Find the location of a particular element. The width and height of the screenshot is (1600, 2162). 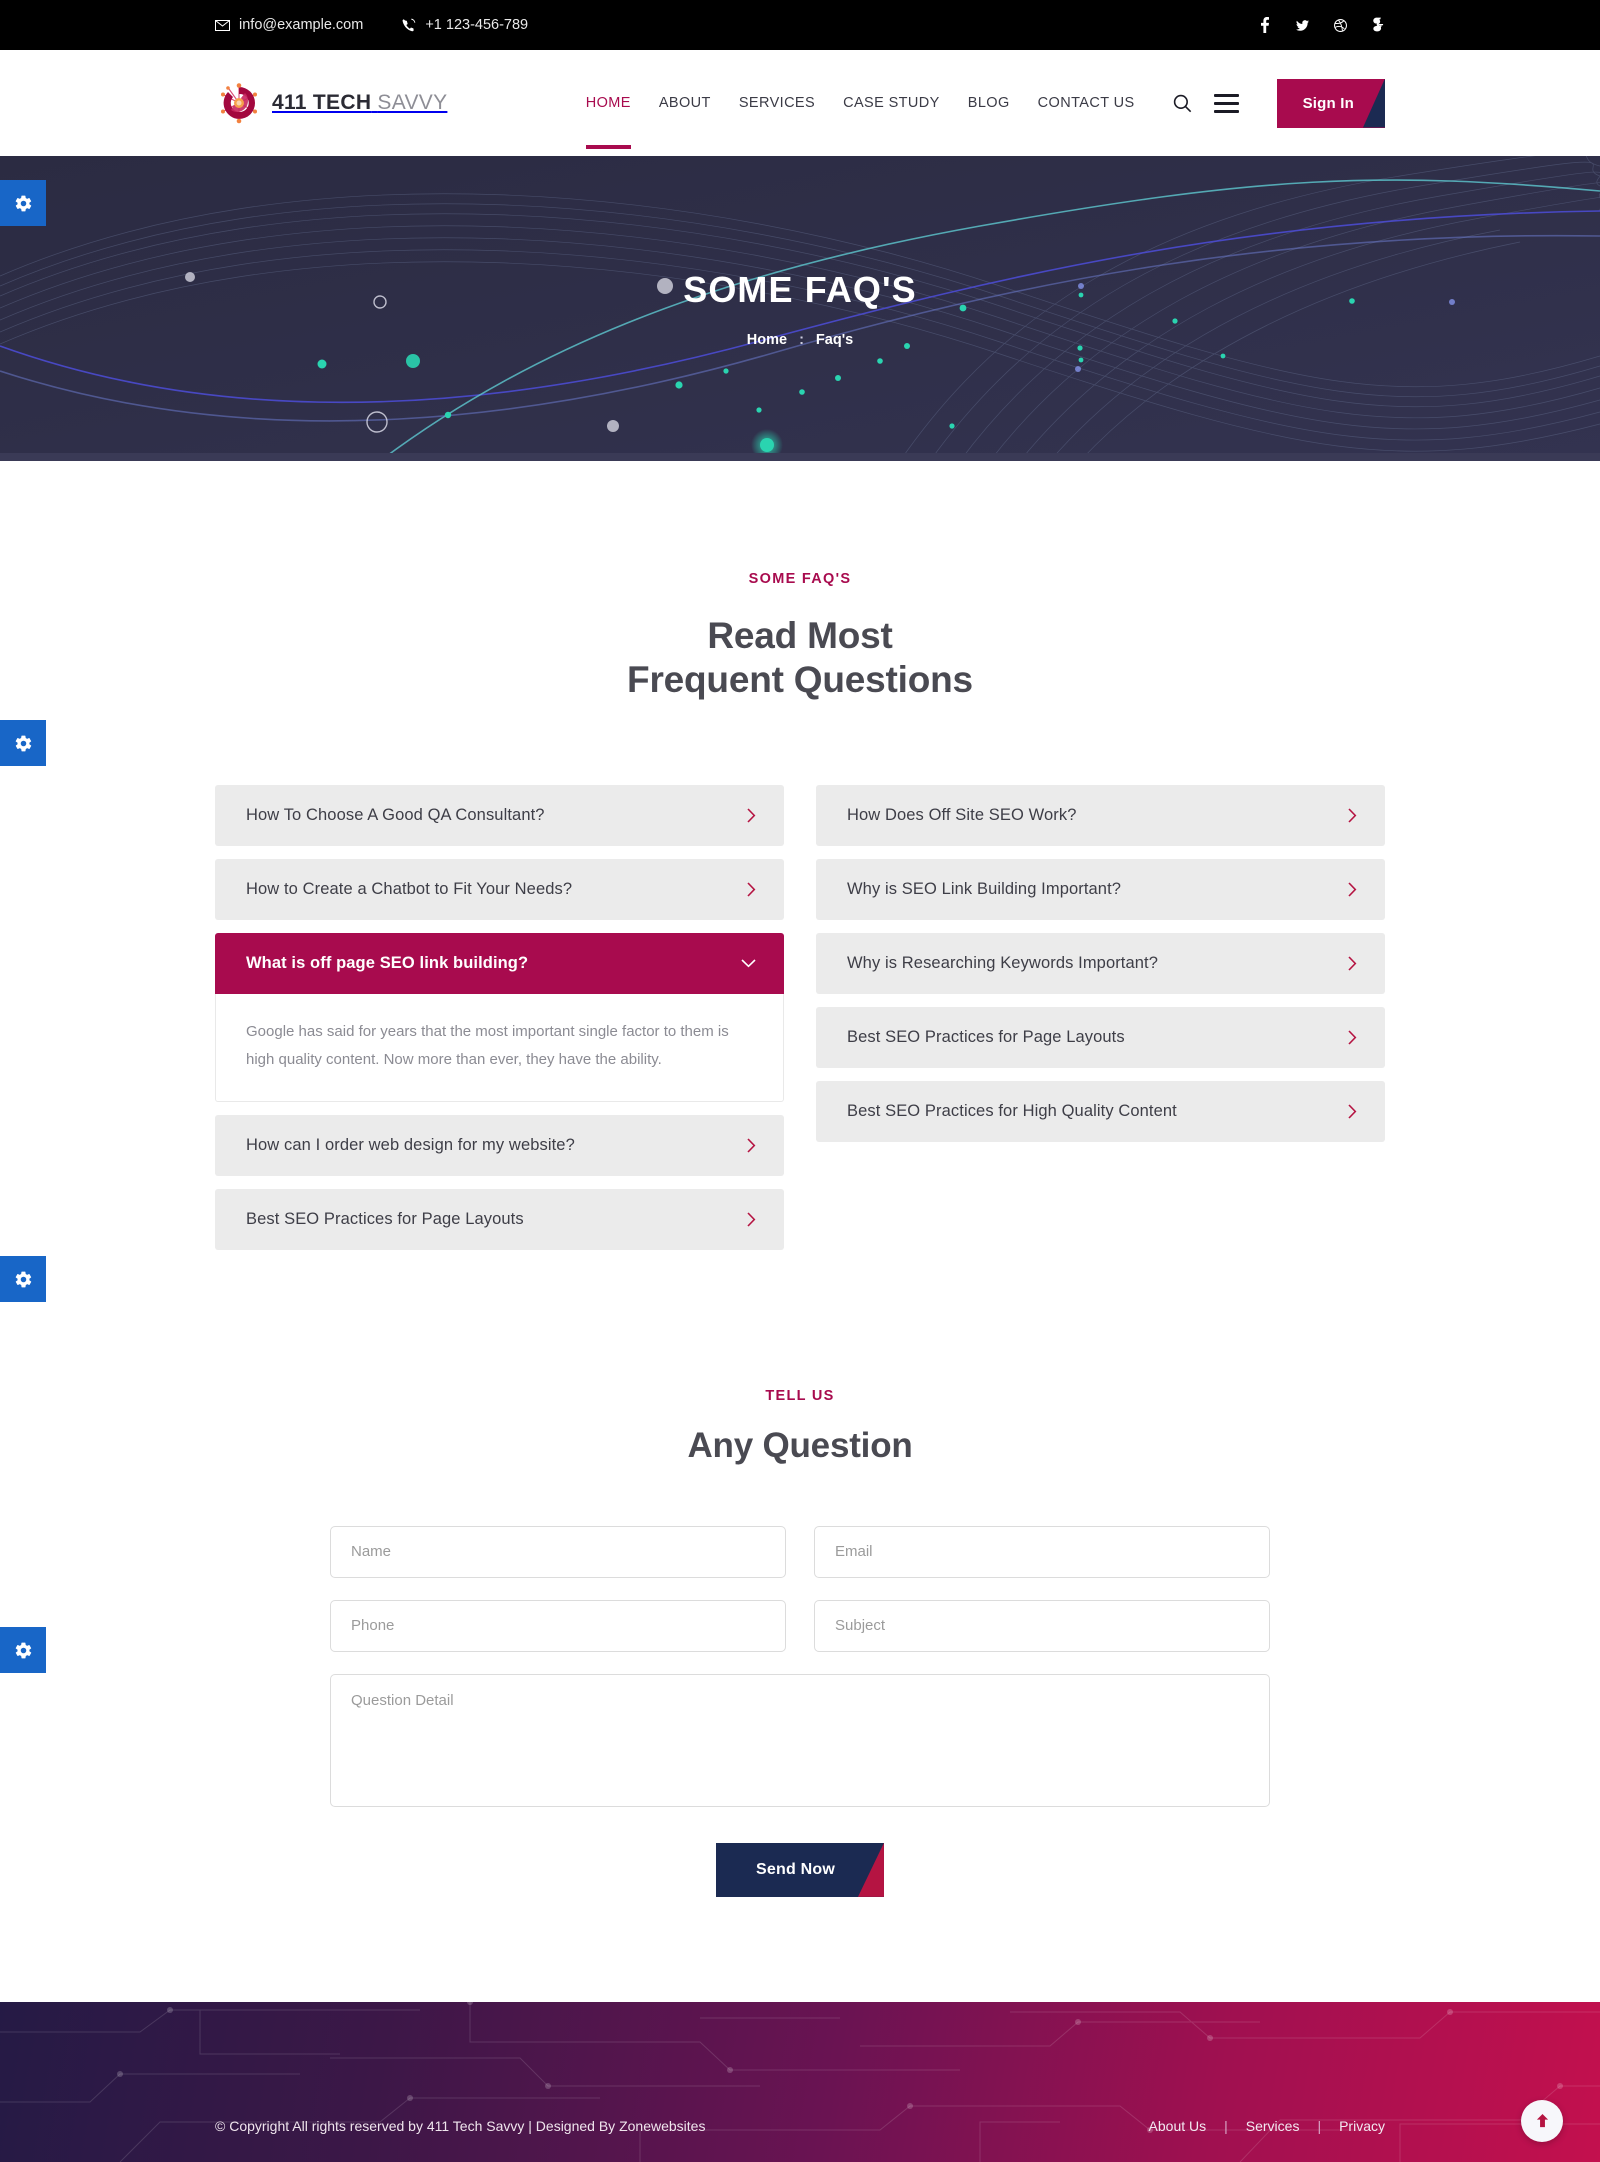

nav-link-services: SERVICES is located at coordinates (777, 103).